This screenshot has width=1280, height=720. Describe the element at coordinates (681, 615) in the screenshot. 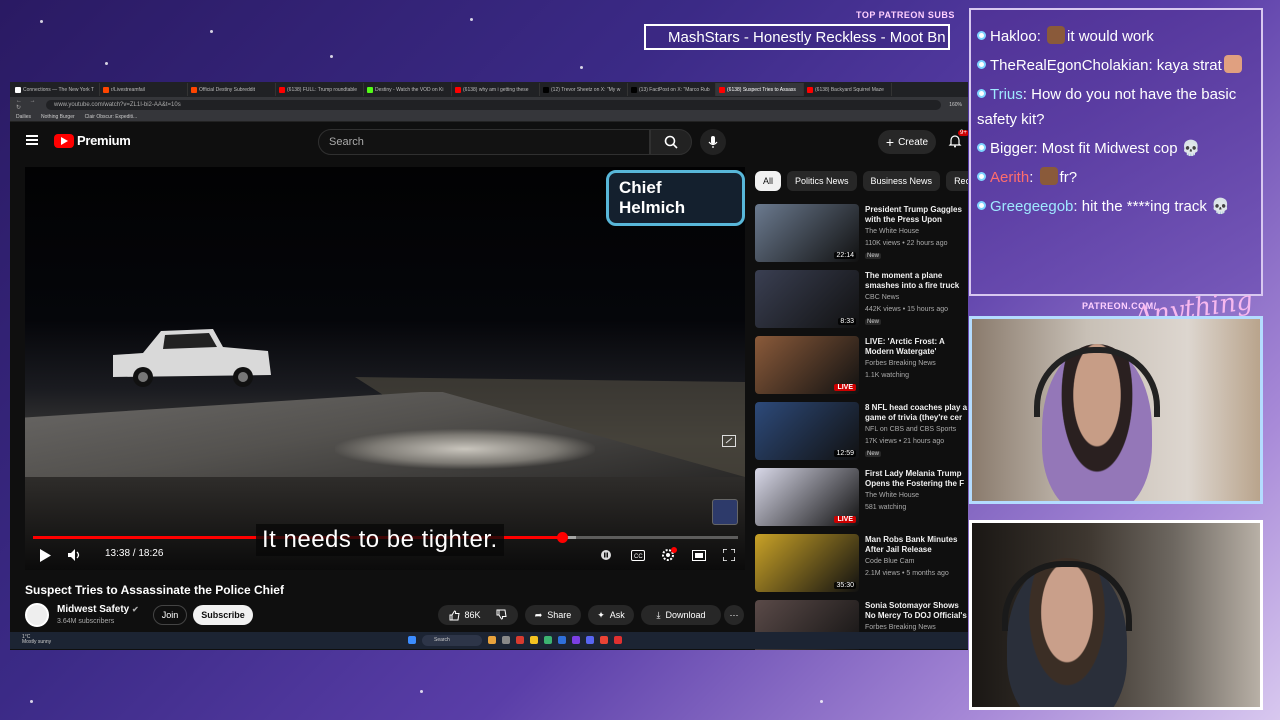

I see `download-button: ⤓ Download` at that location.